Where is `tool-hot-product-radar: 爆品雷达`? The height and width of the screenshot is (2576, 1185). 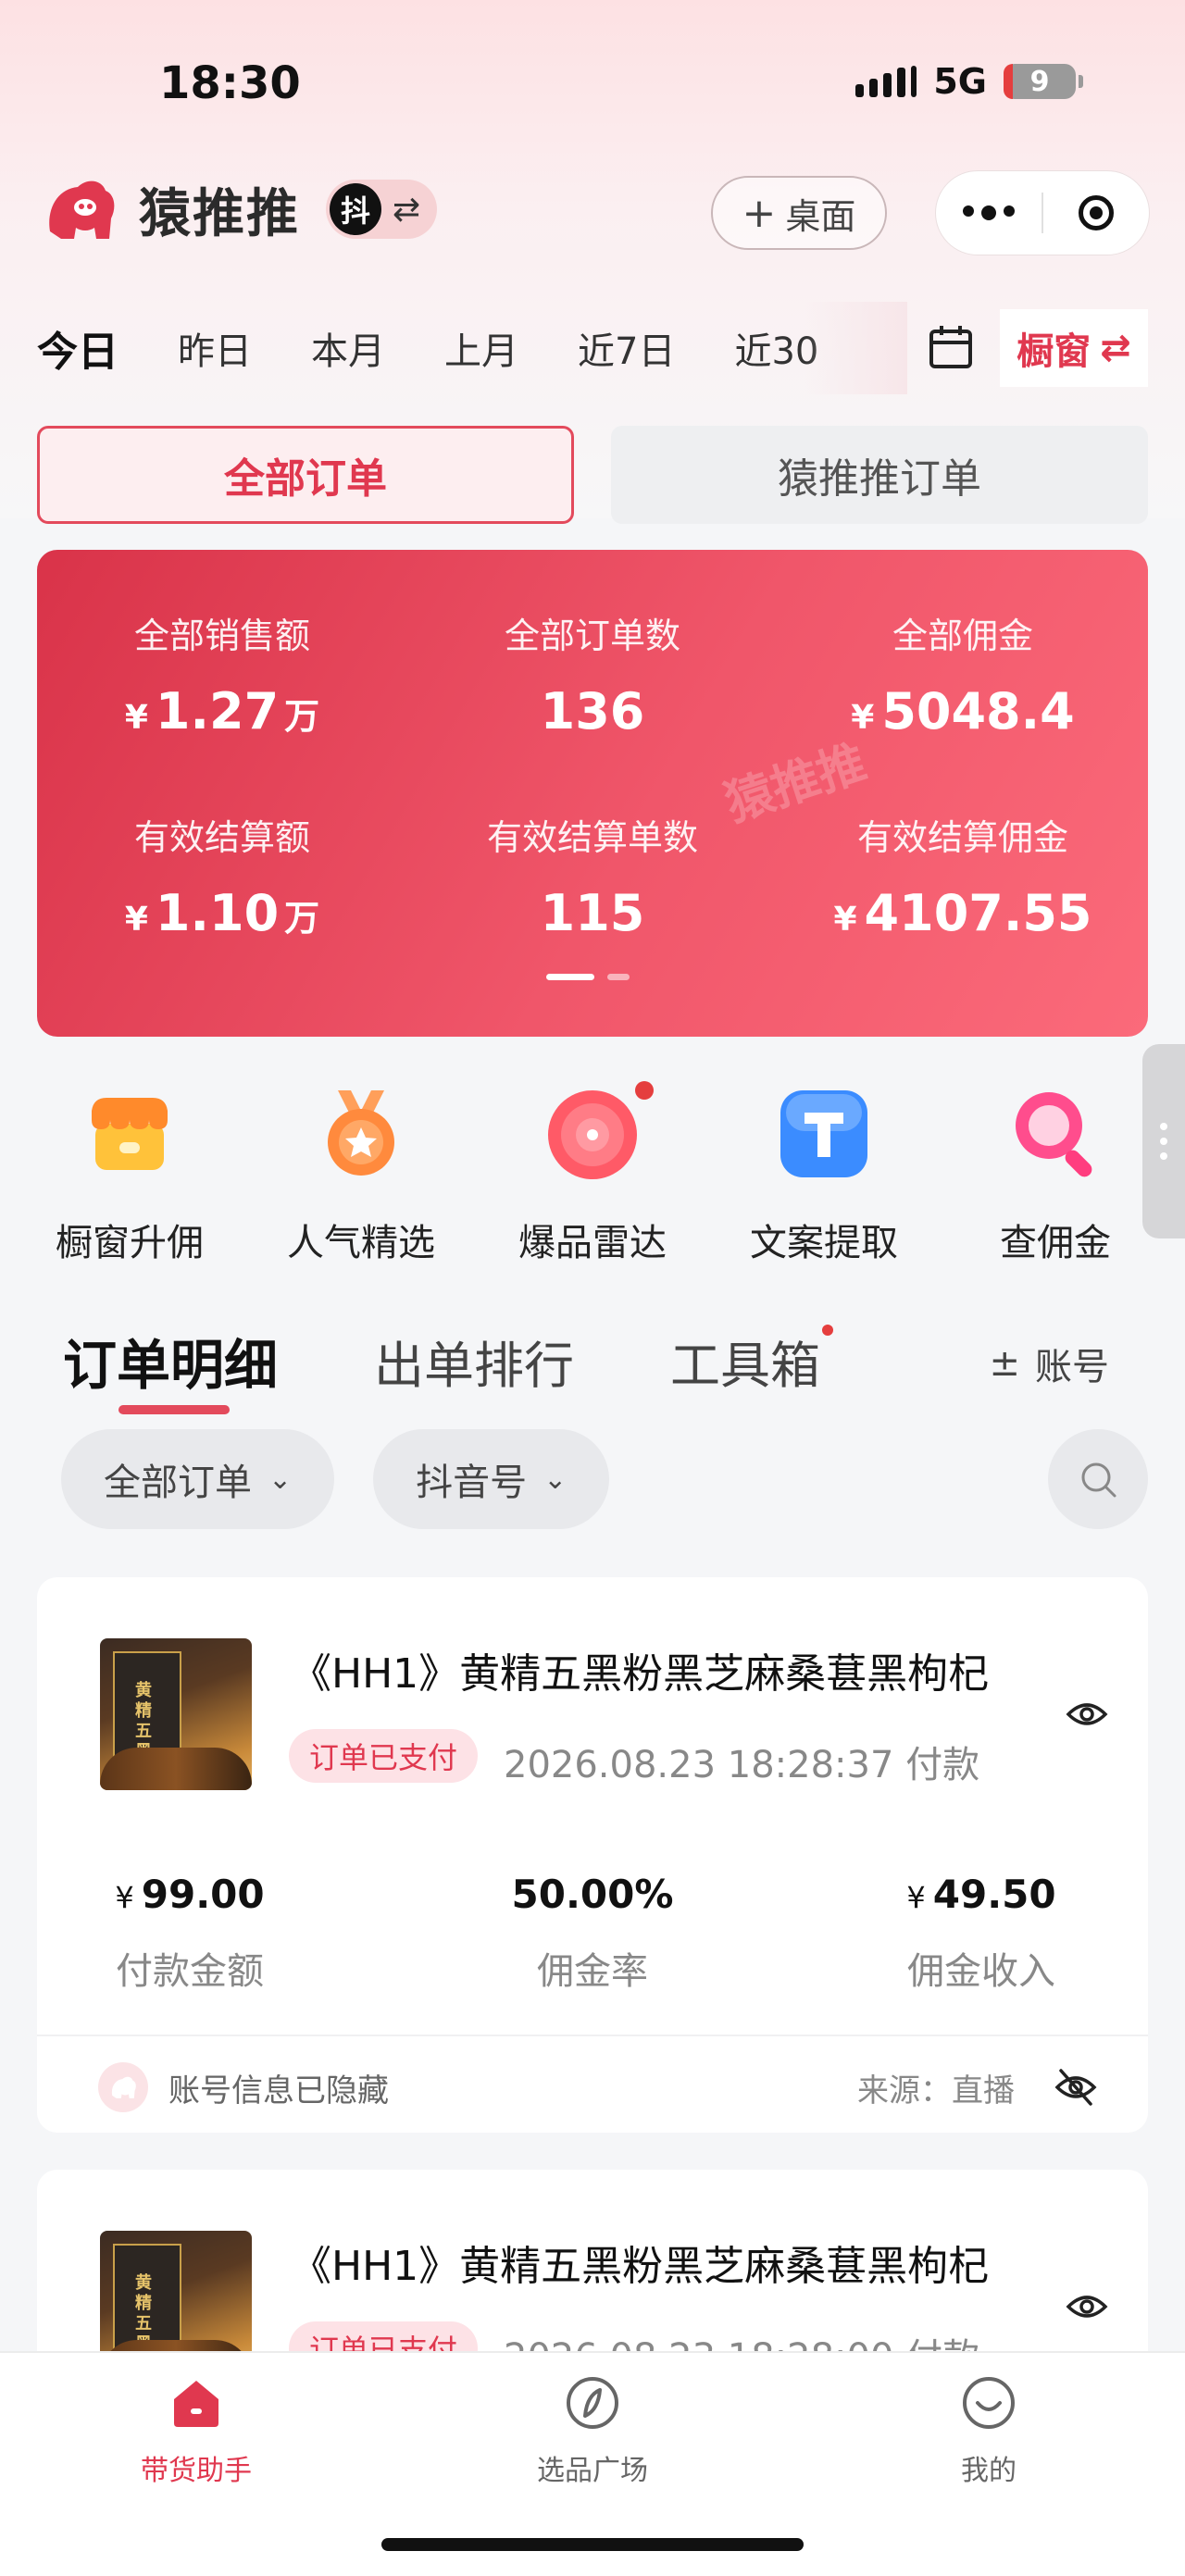
tool-hot-product-radar: 爆品雷达 is located at coordinates (592, 1173).